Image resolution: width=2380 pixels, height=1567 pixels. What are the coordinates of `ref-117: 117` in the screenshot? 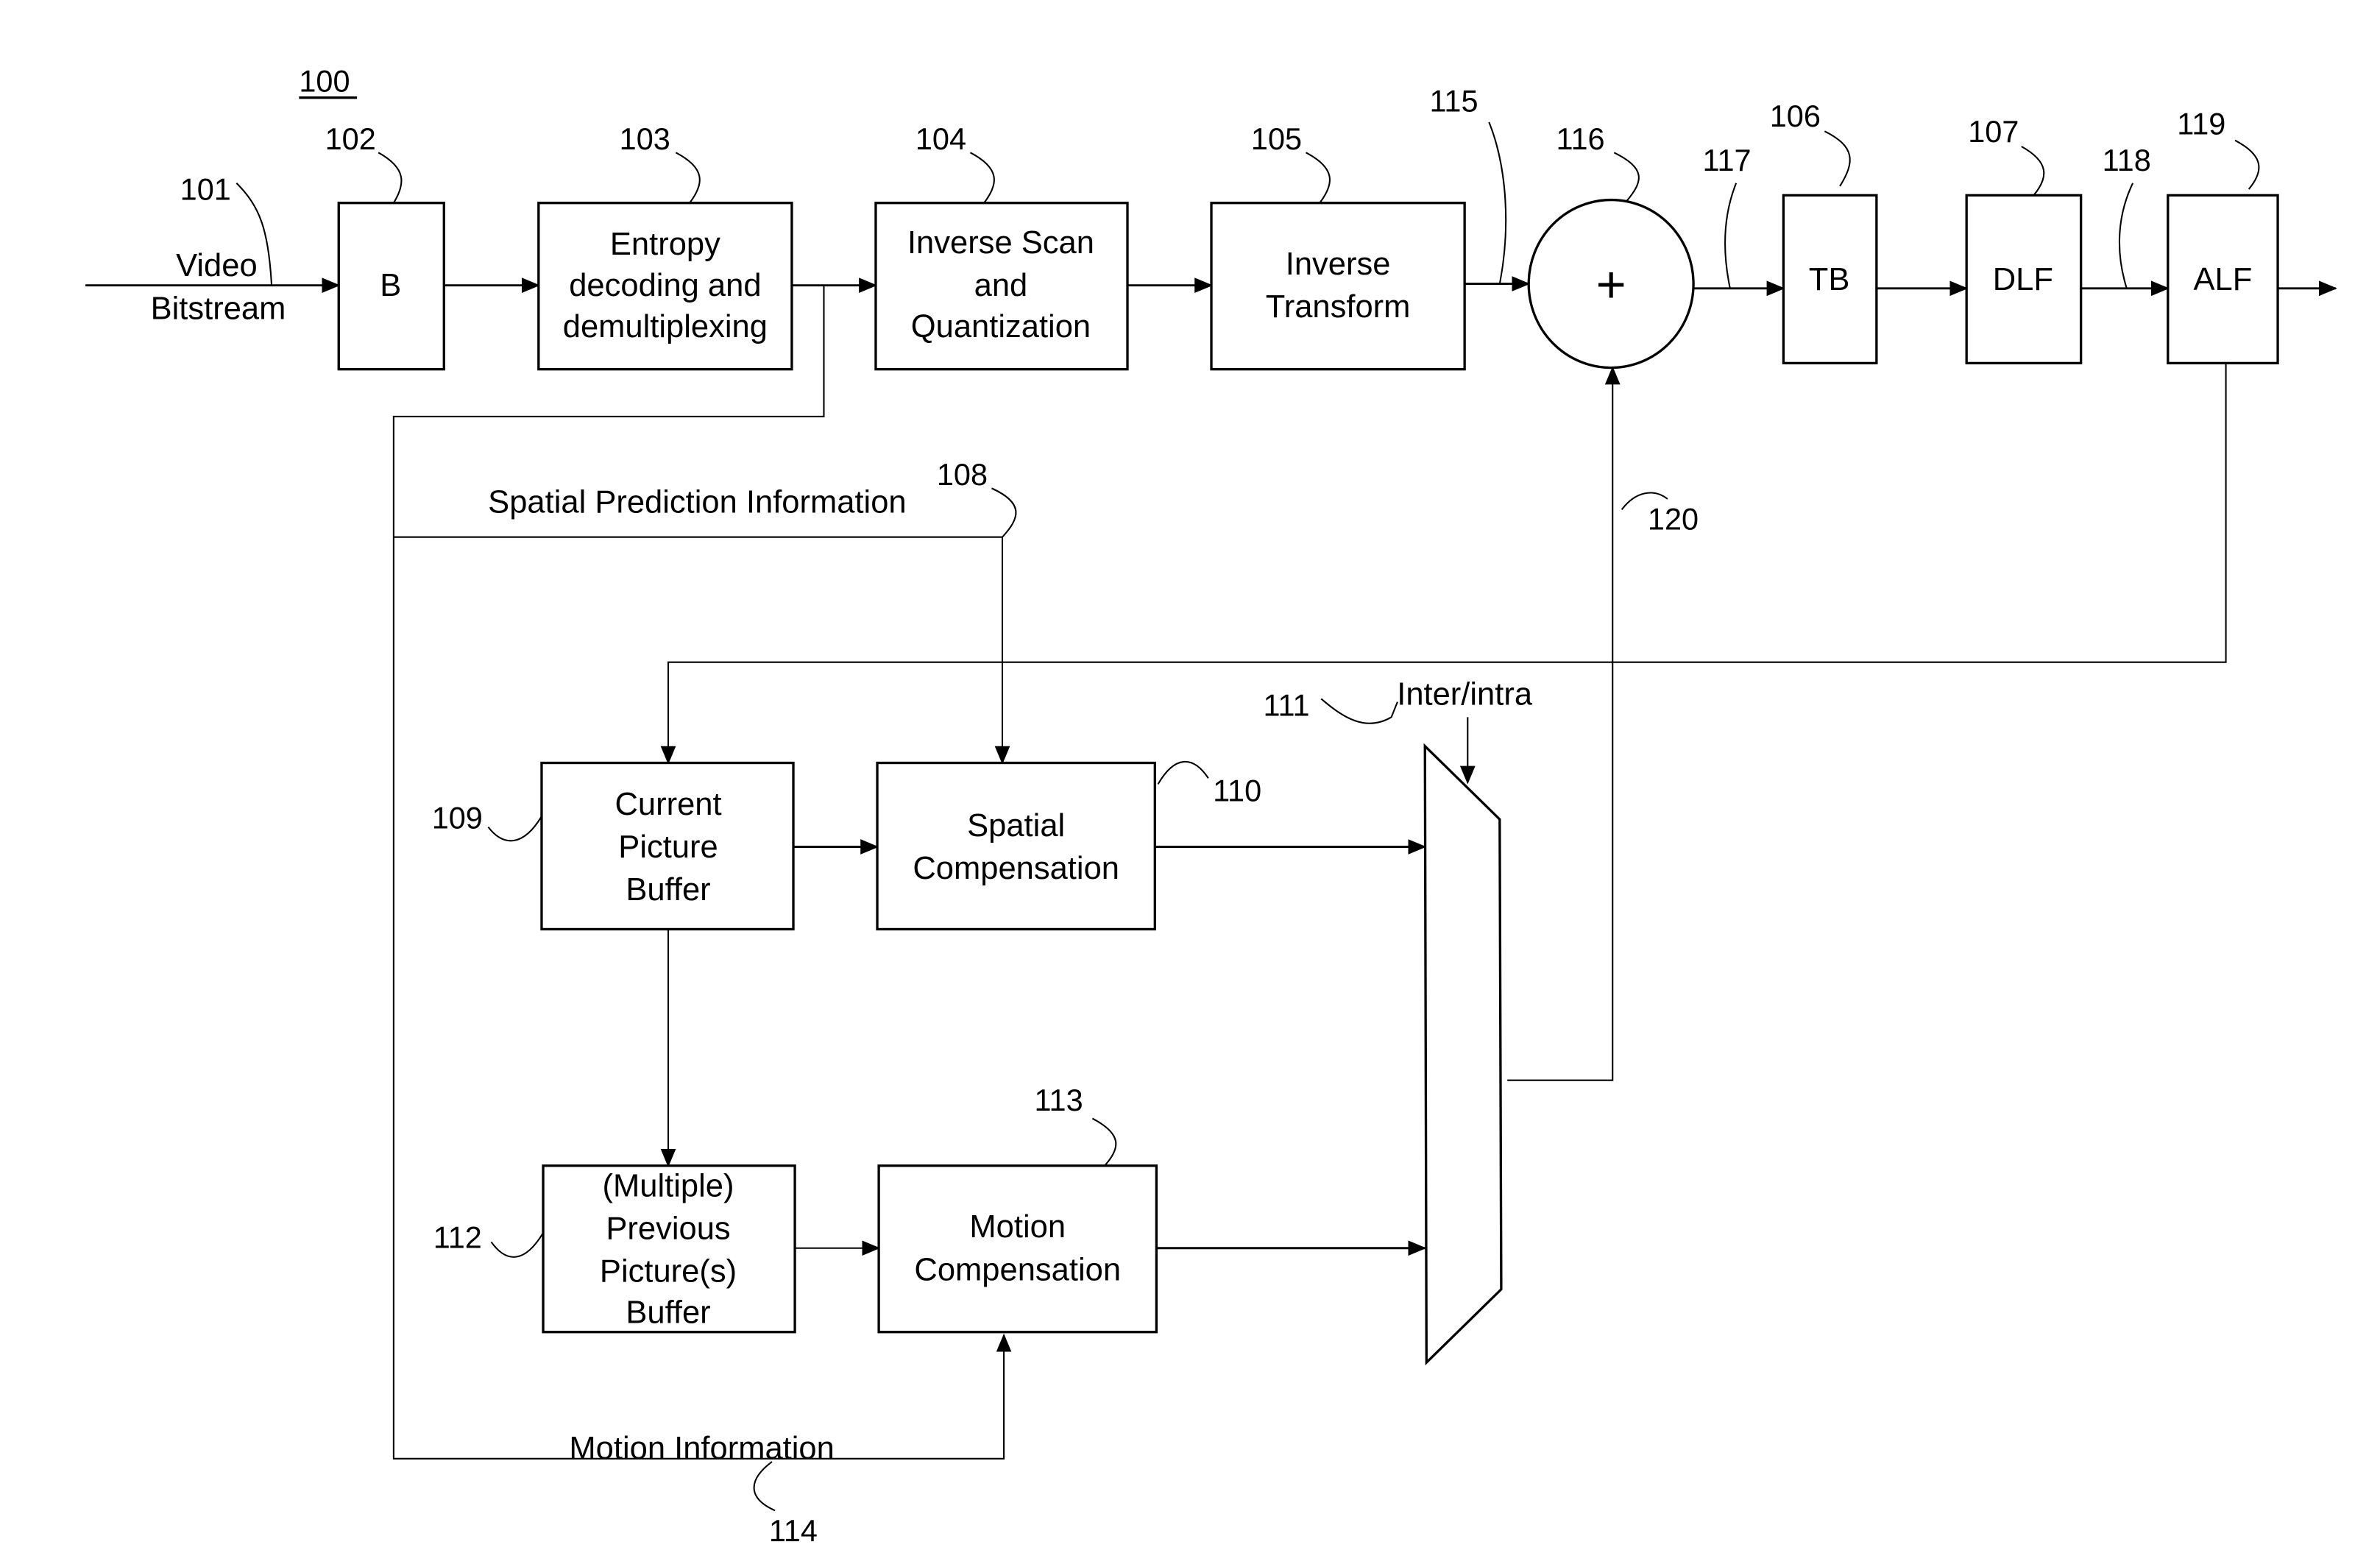 It's located at (1727, 160).